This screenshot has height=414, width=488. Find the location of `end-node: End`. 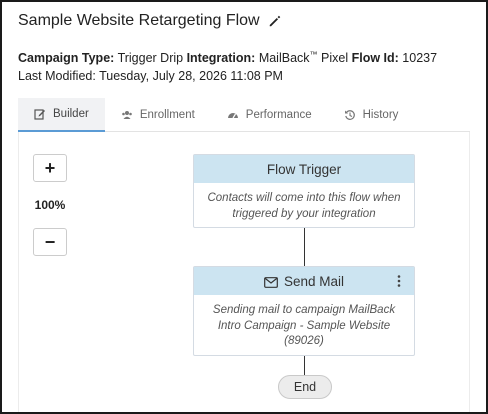

end-node: End is located at coordinates (305, 387).